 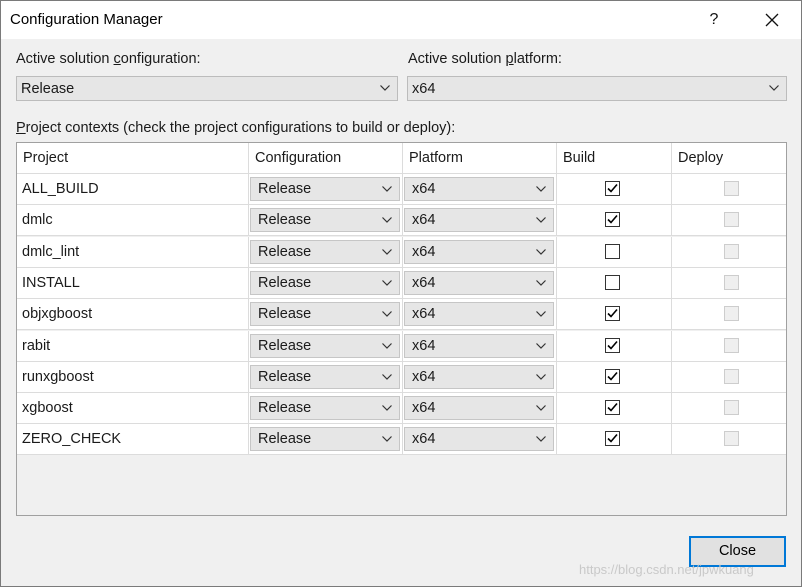 What do you see at coordinates (714, 20) in the screenshot?
I see `help-button: ?` at bounding box center [714, 20].